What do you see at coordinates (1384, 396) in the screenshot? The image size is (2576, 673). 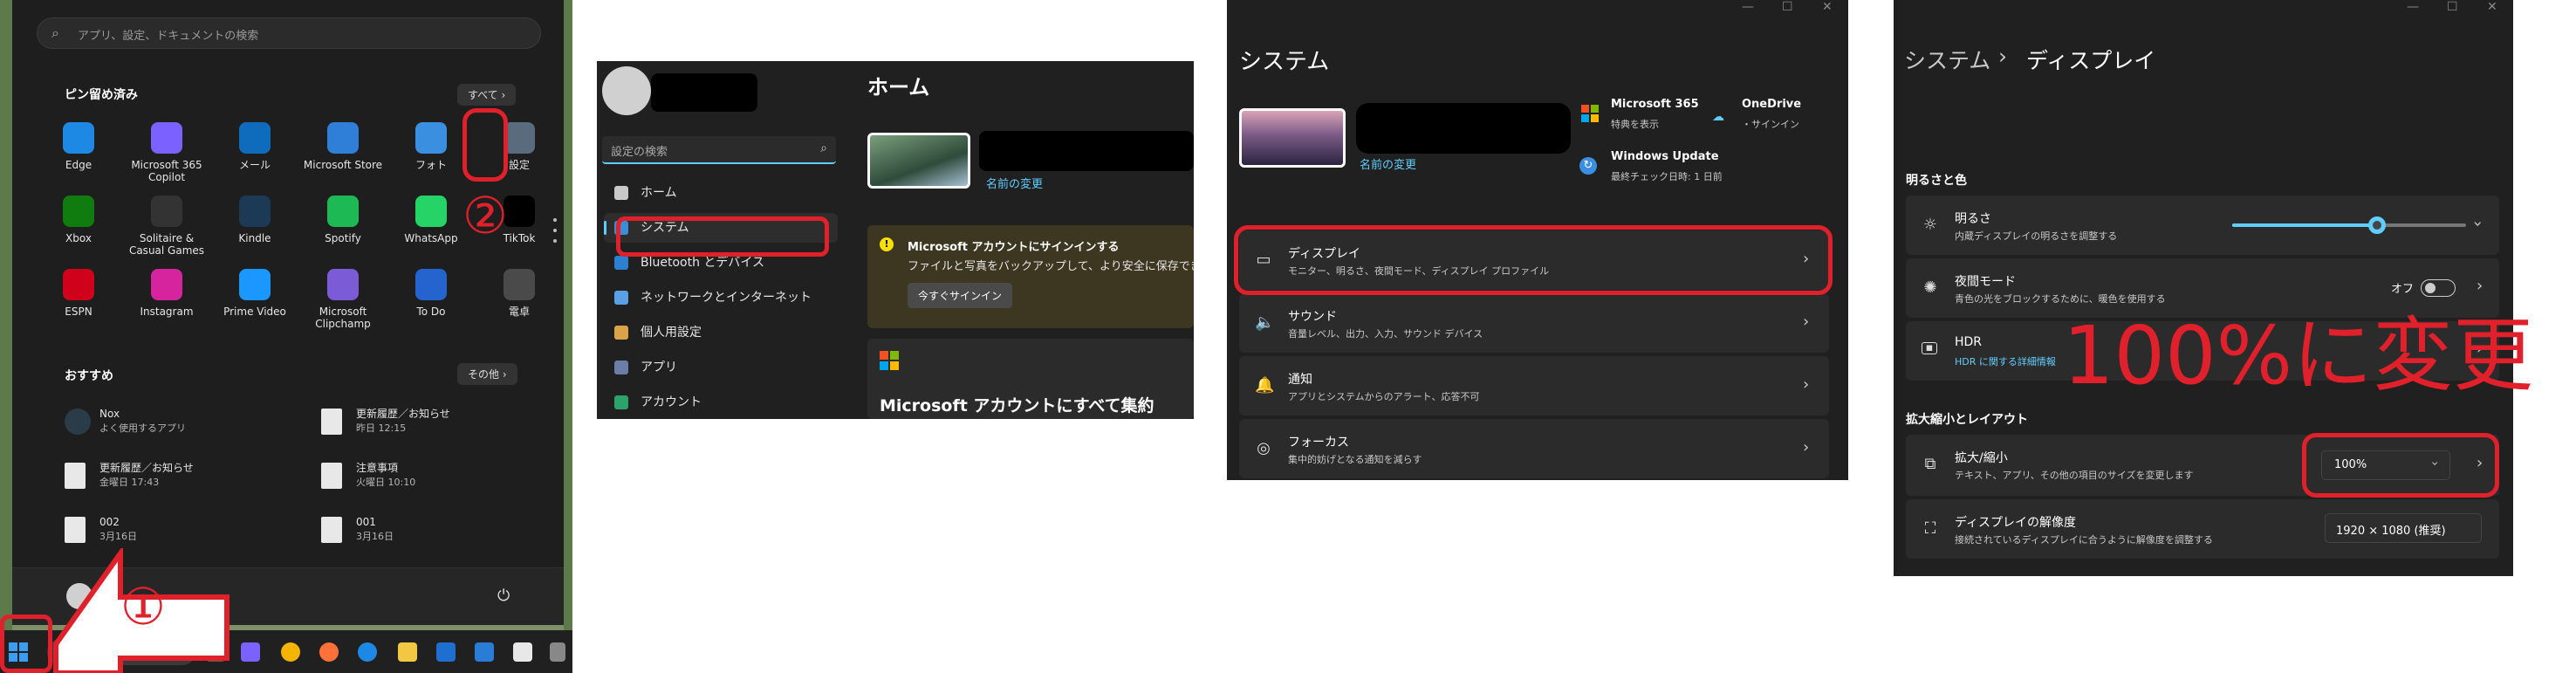 I see `item-sub: アプリとシステムからのアラート、応答不可` at bounding box center [1384, 396].